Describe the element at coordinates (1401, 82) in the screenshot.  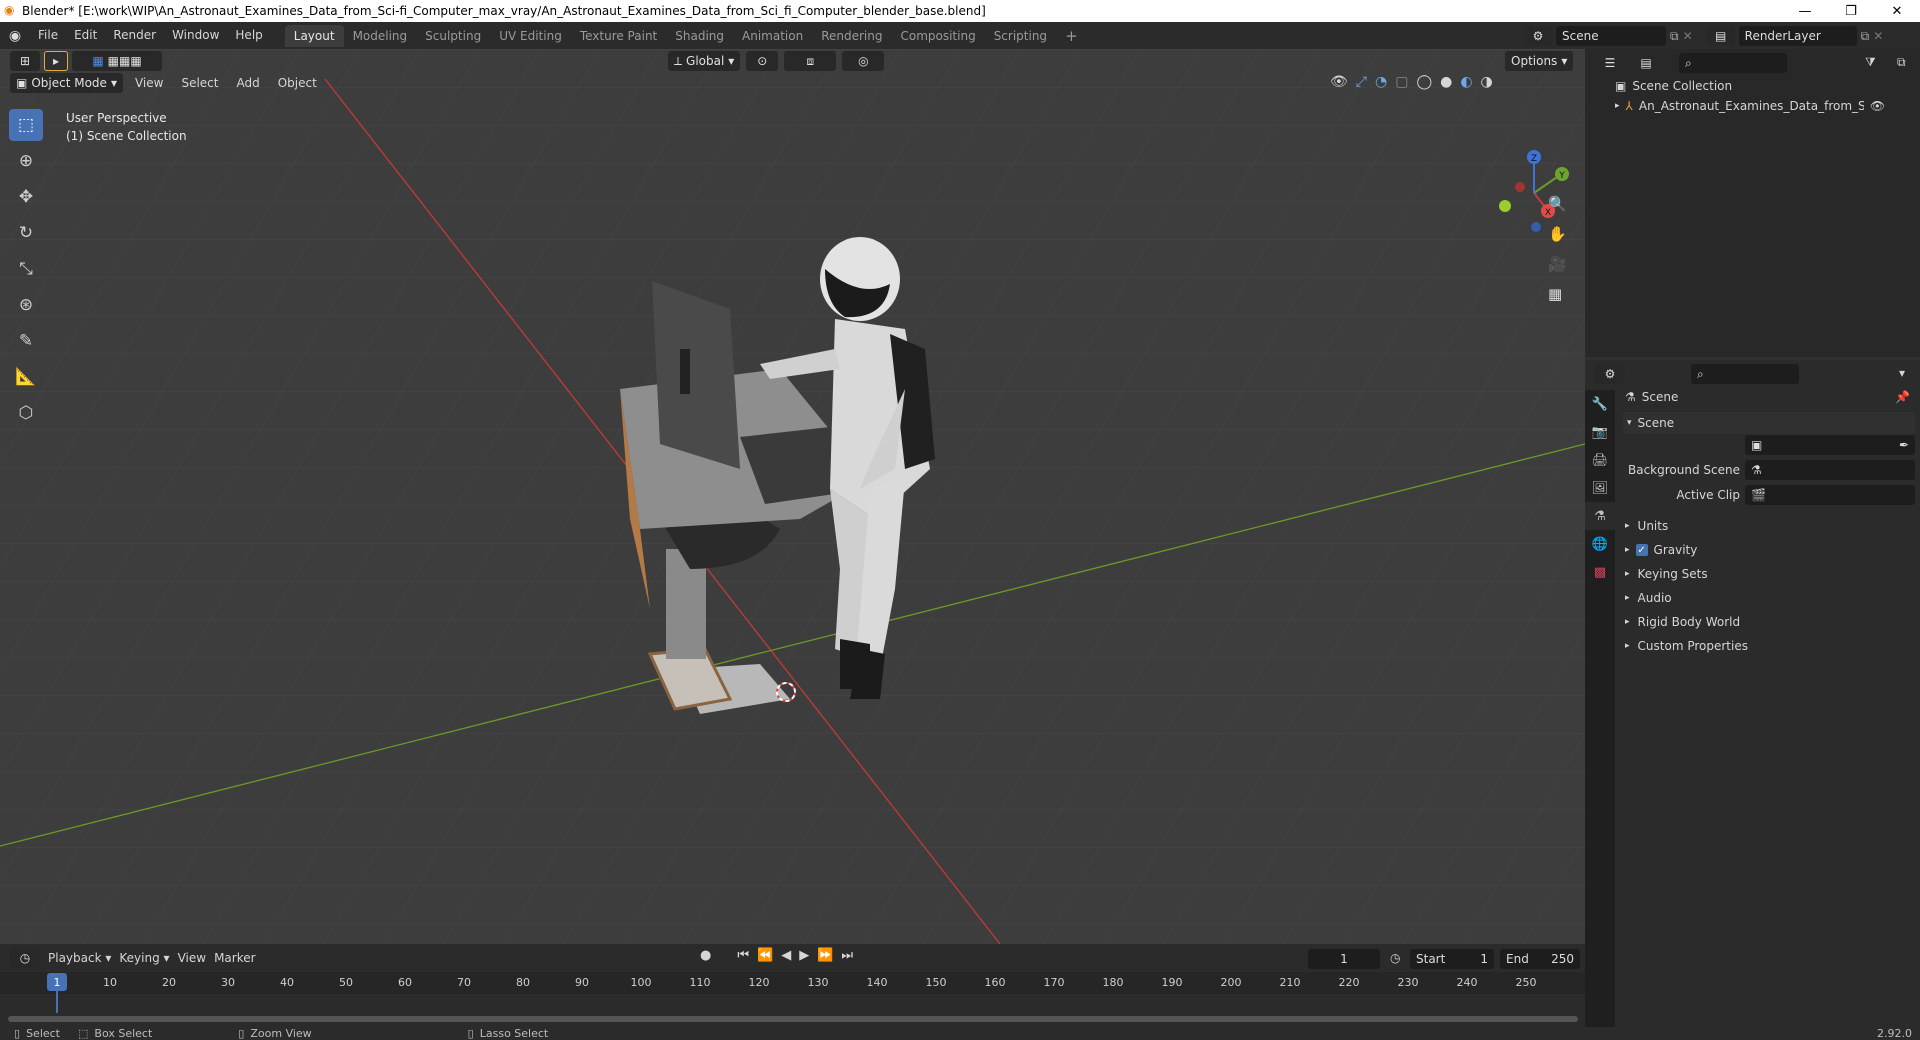
I see `xray-toggle-icon: ▢` at that location.